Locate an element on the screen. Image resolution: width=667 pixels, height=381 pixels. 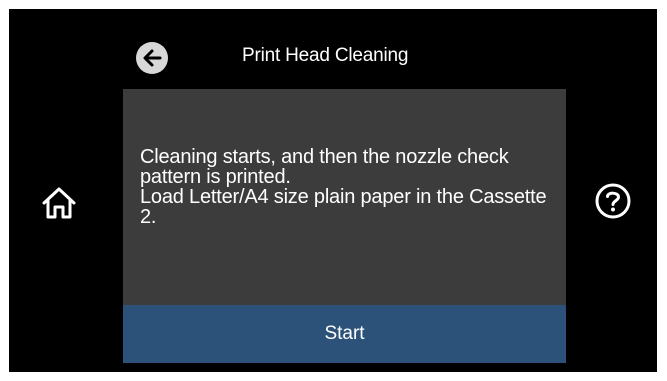
home-button is located at coordinates (59, 203).